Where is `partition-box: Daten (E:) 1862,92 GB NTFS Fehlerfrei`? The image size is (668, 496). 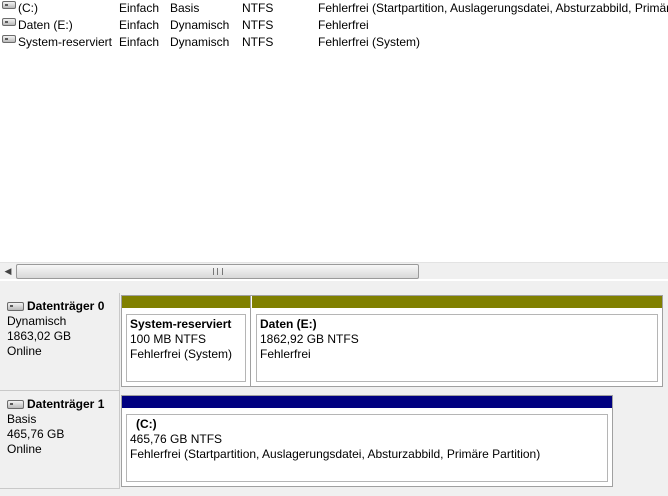 partition-box: Daten (E:) 1862,92 GB NTFS Fehlerfrei is located at coordinates (457, 348).